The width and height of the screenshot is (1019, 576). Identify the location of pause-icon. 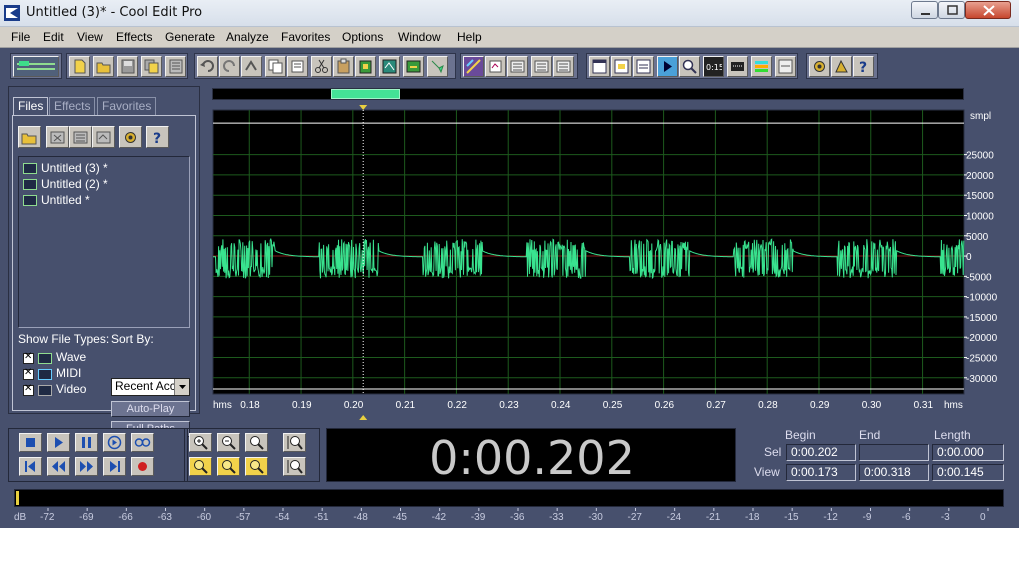
(86, 442).